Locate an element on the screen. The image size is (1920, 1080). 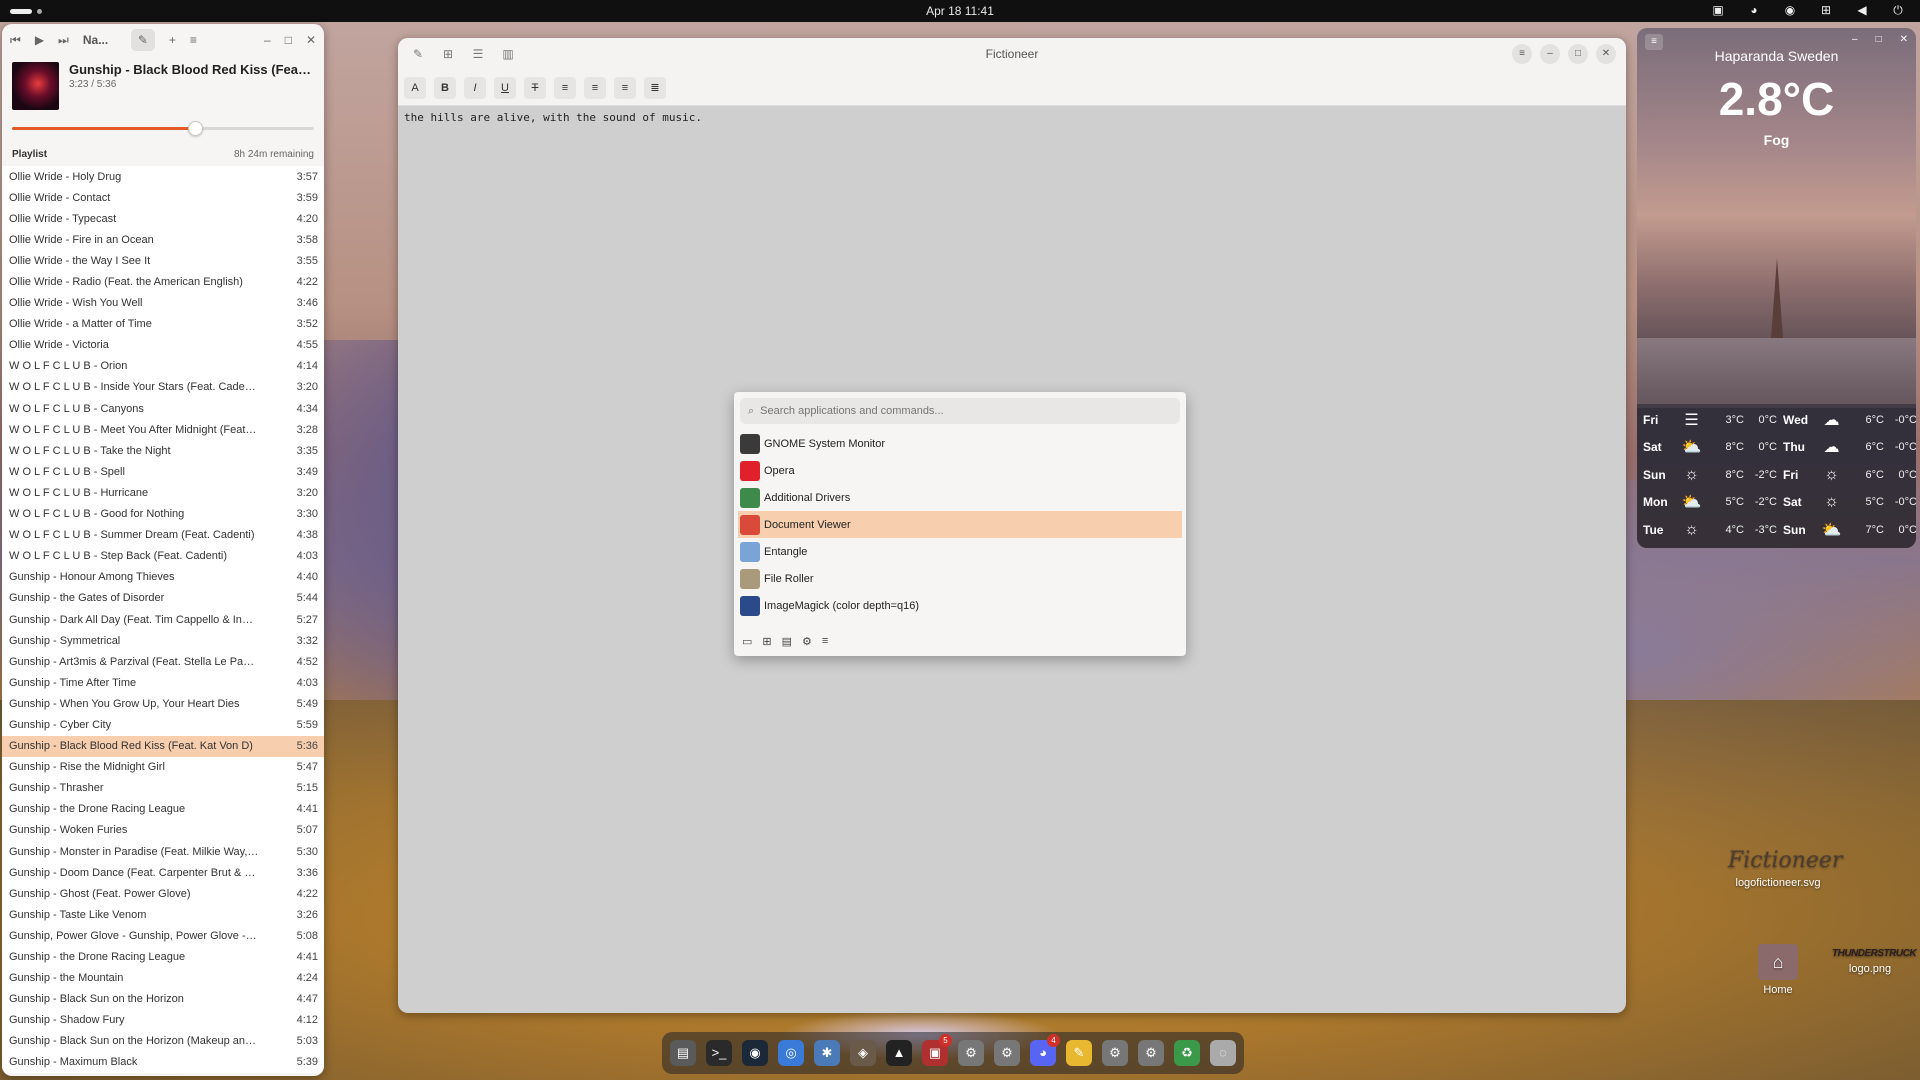
inkscape-icon: ▲ is located at coordinates (899, 1053).